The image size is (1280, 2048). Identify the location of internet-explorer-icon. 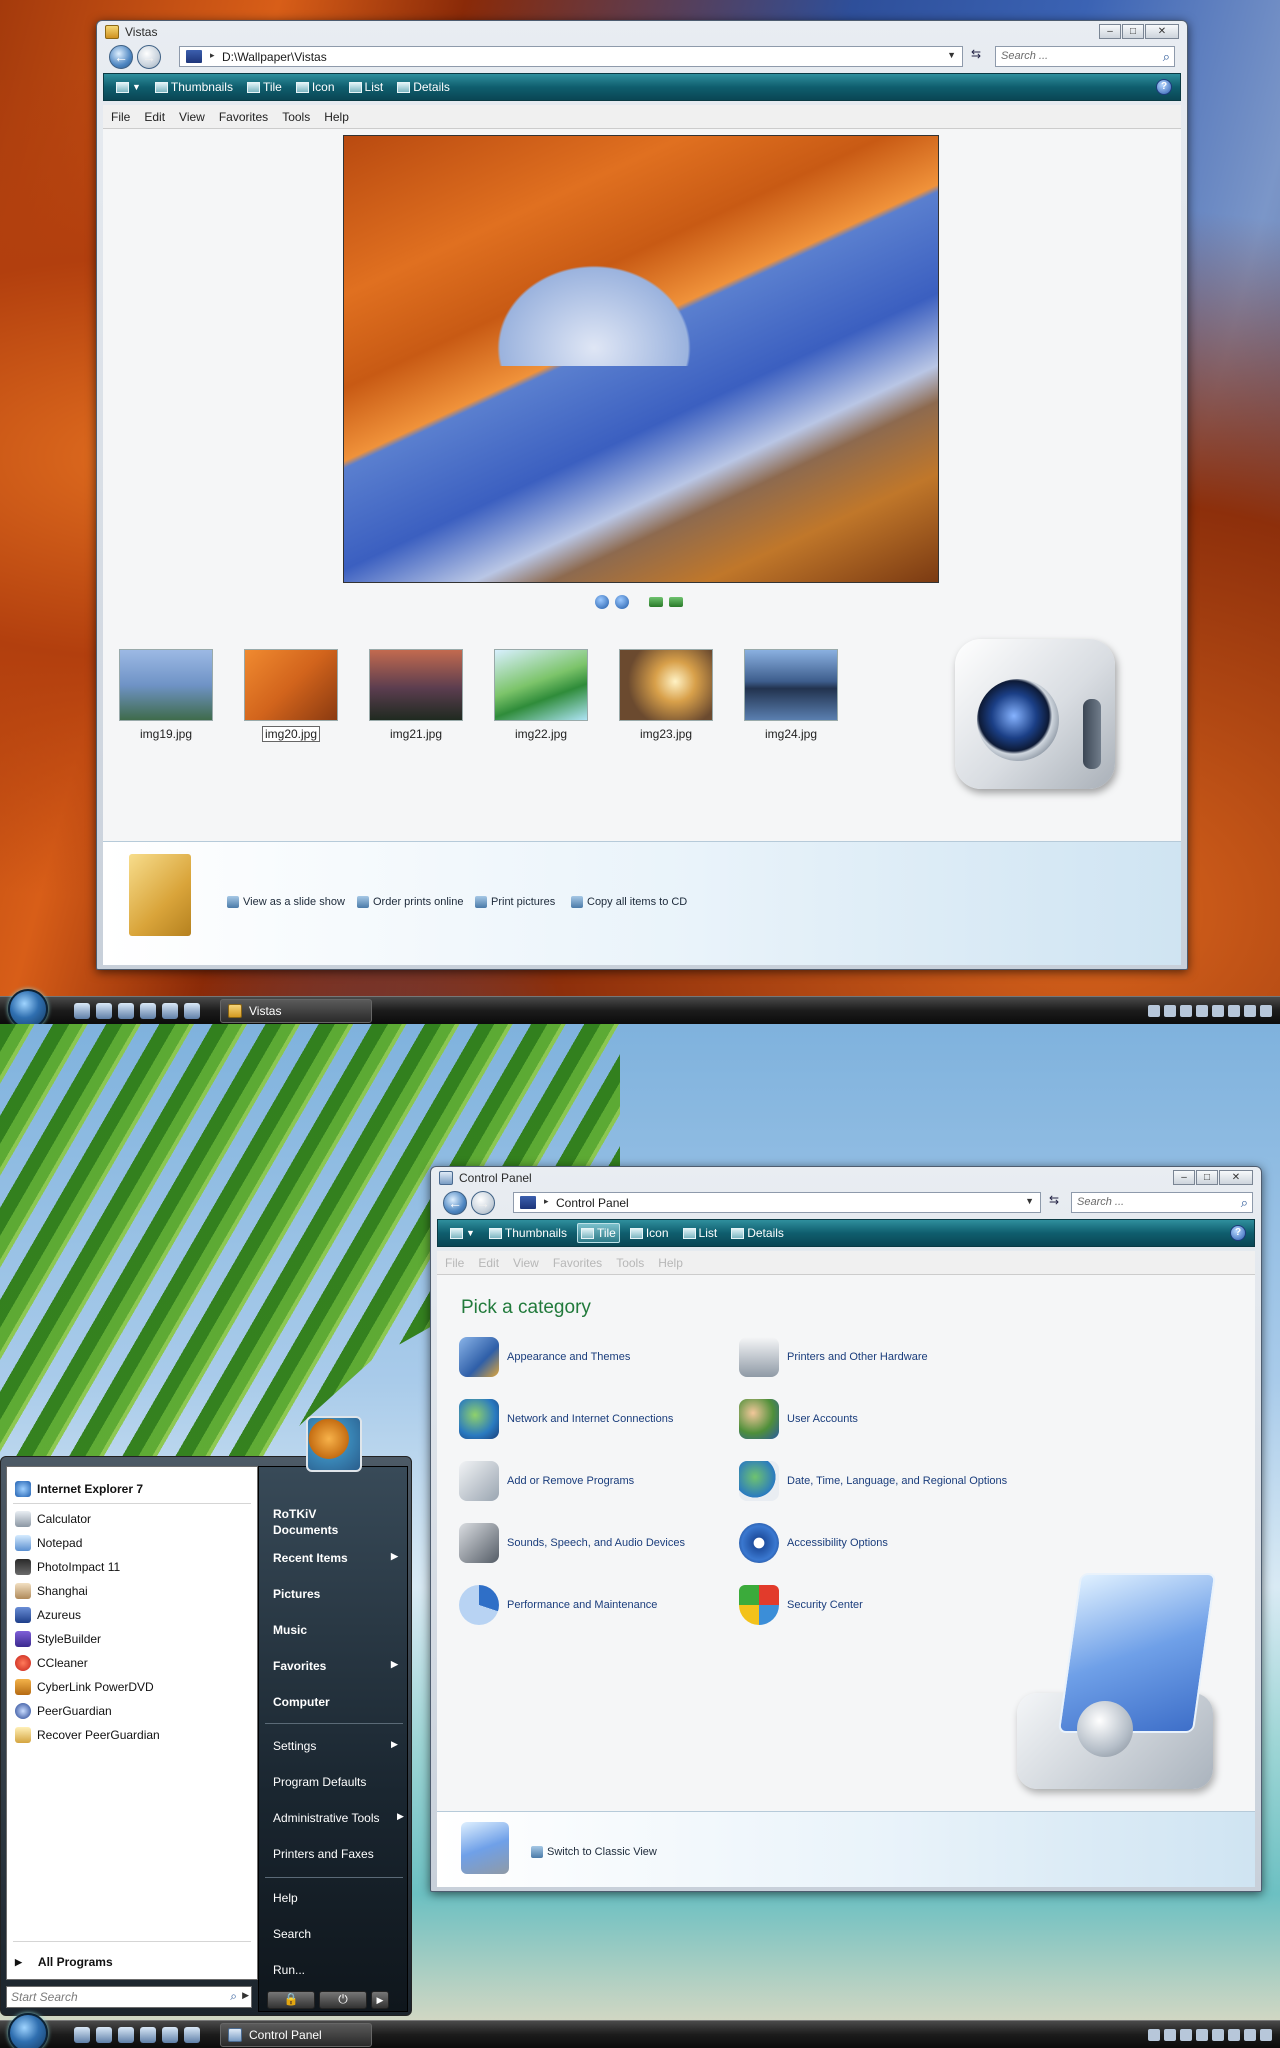
(104, 2035).